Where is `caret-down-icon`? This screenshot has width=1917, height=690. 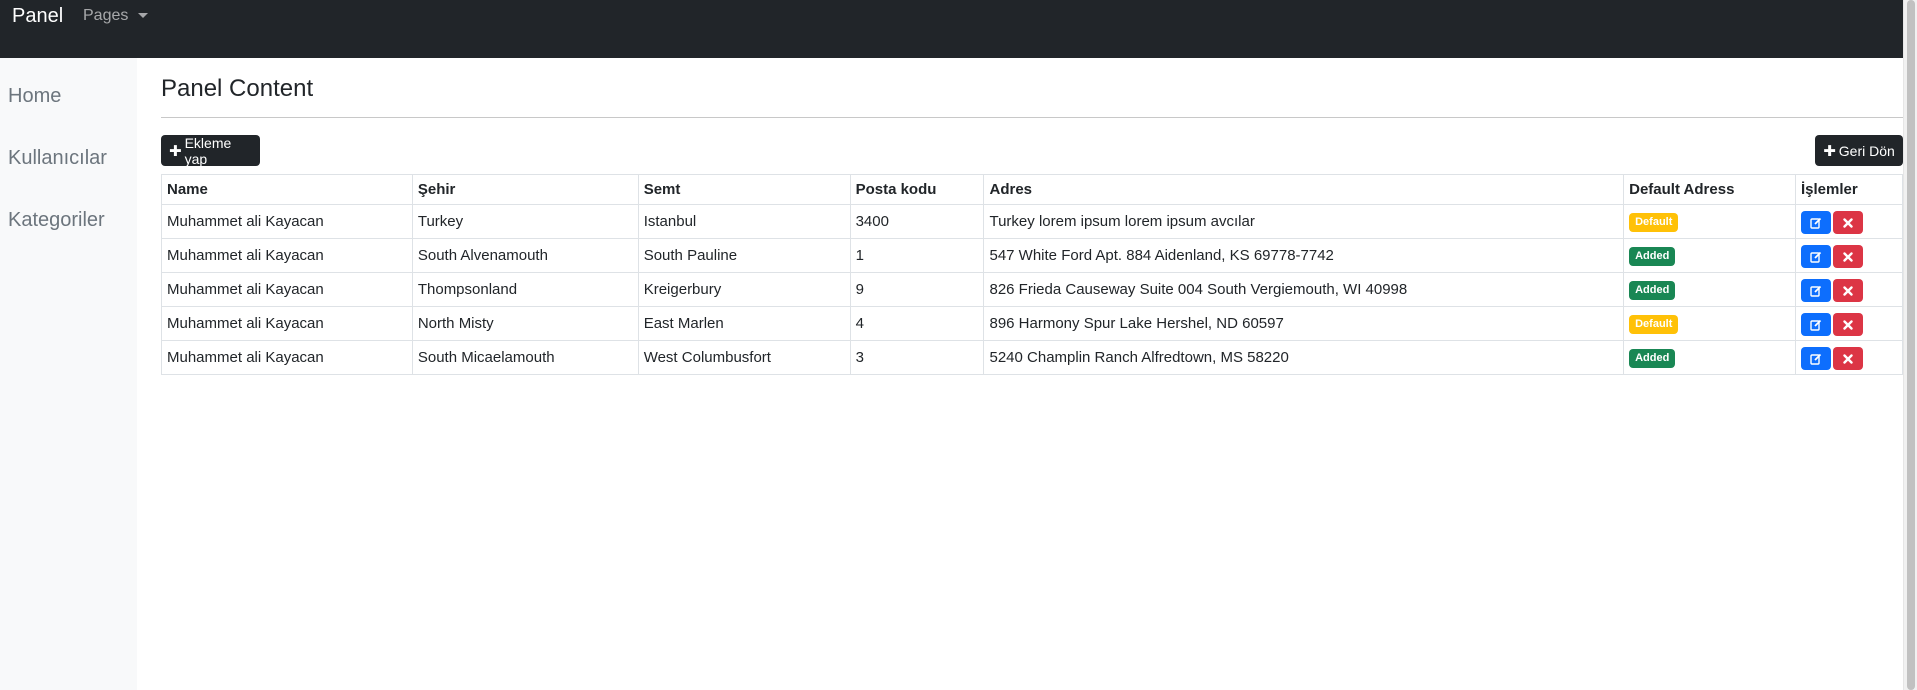 caret-down-icon is located at coordinates (143, 15).